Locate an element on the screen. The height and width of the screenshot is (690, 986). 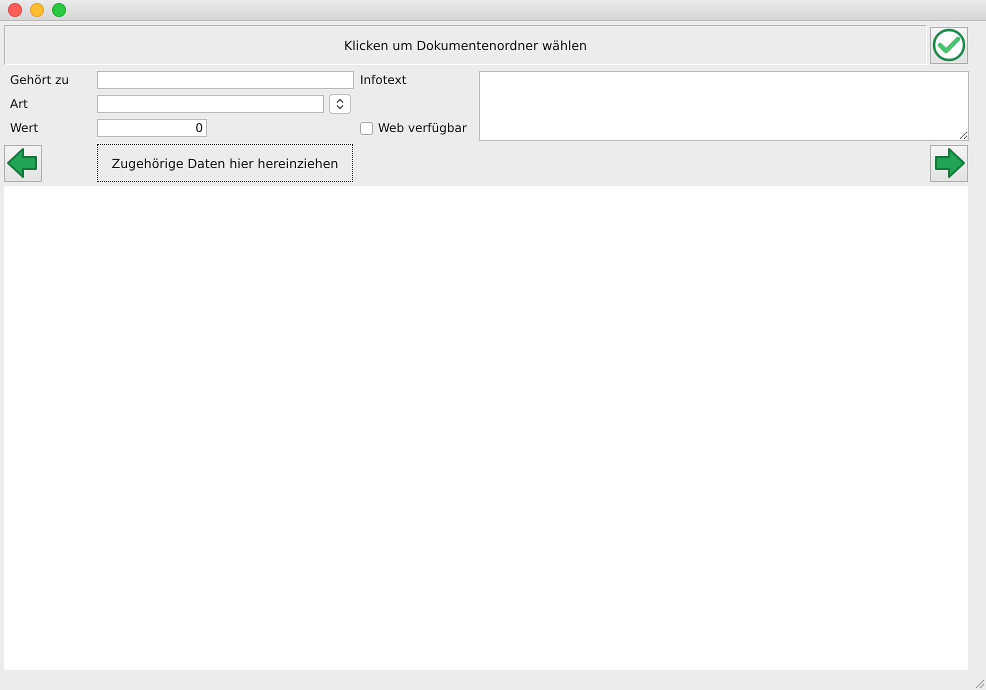
checkmark-icon is located at coordinates (949, 45).